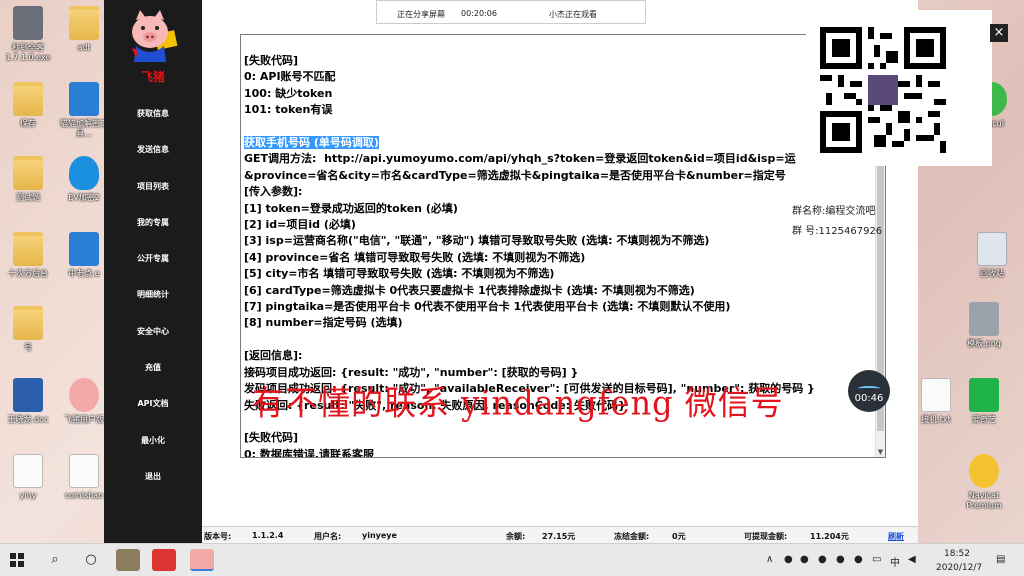  I want to click on scroll-down-arrow-icon: ▼, so click(880, 452).